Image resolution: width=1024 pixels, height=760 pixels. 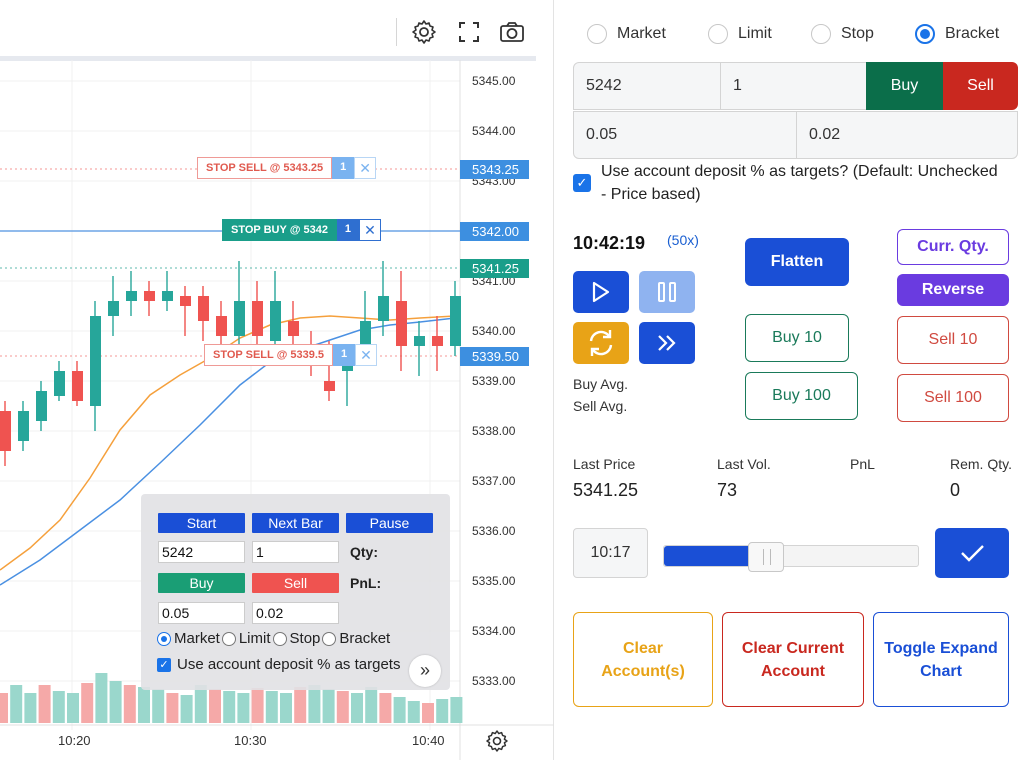 What do you see at coordinates (755, 33) in the screenshot?
I see `radio-label: Limit` at bounding box center [755, 33].